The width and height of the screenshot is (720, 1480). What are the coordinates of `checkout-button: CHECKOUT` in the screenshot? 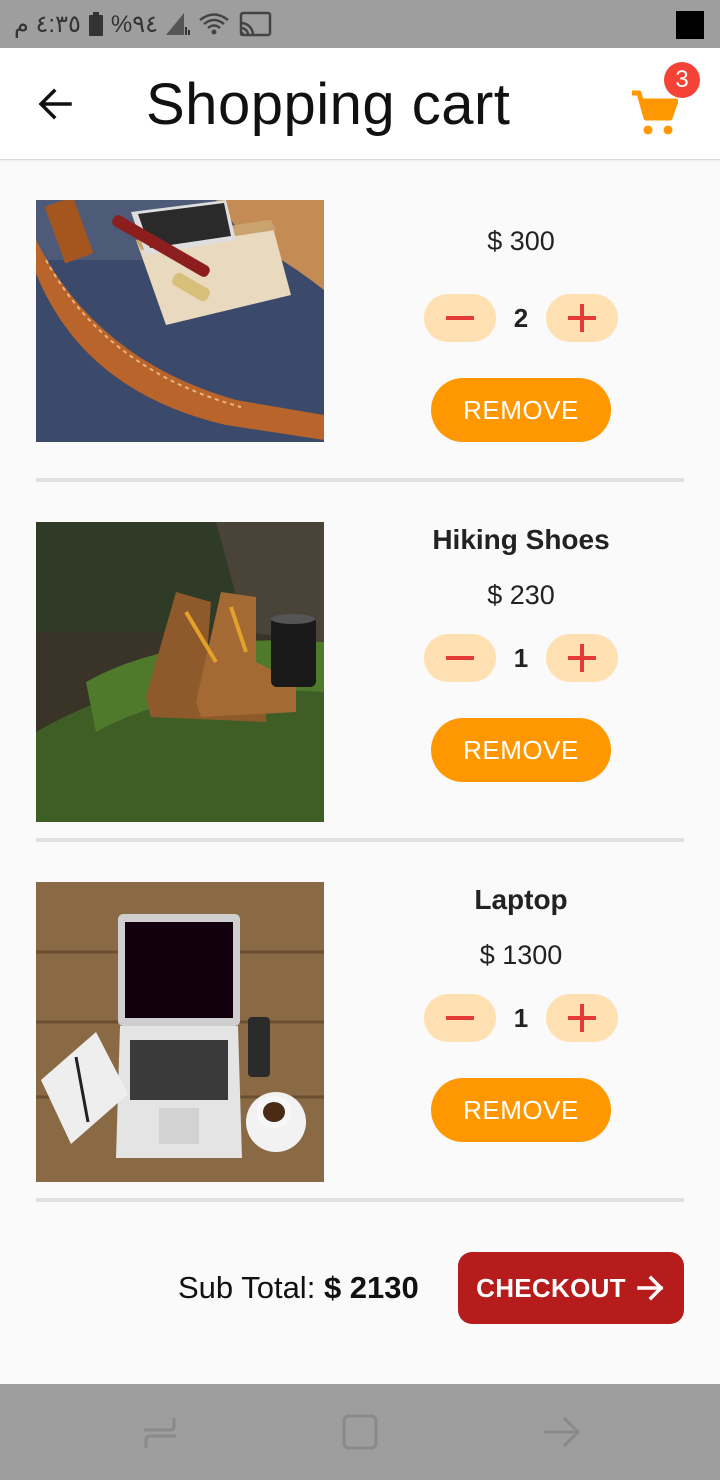 It's located at (571, 1288).